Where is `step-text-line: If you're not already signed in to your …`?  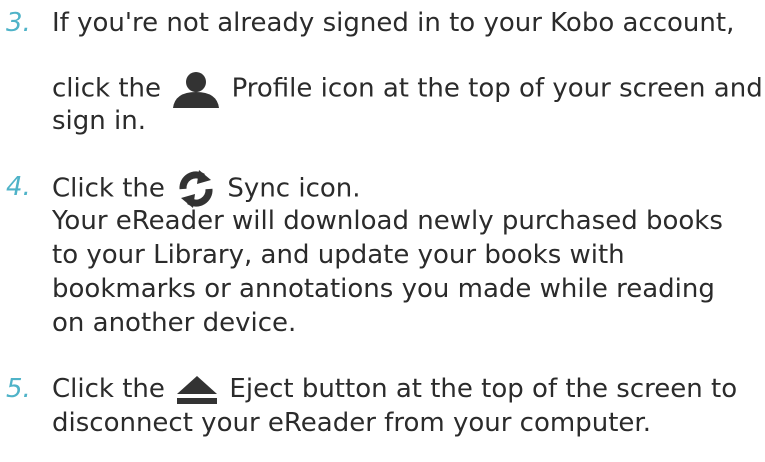
step-text-line: If you're not already signed in to your … is located at coordinates (393, 23).